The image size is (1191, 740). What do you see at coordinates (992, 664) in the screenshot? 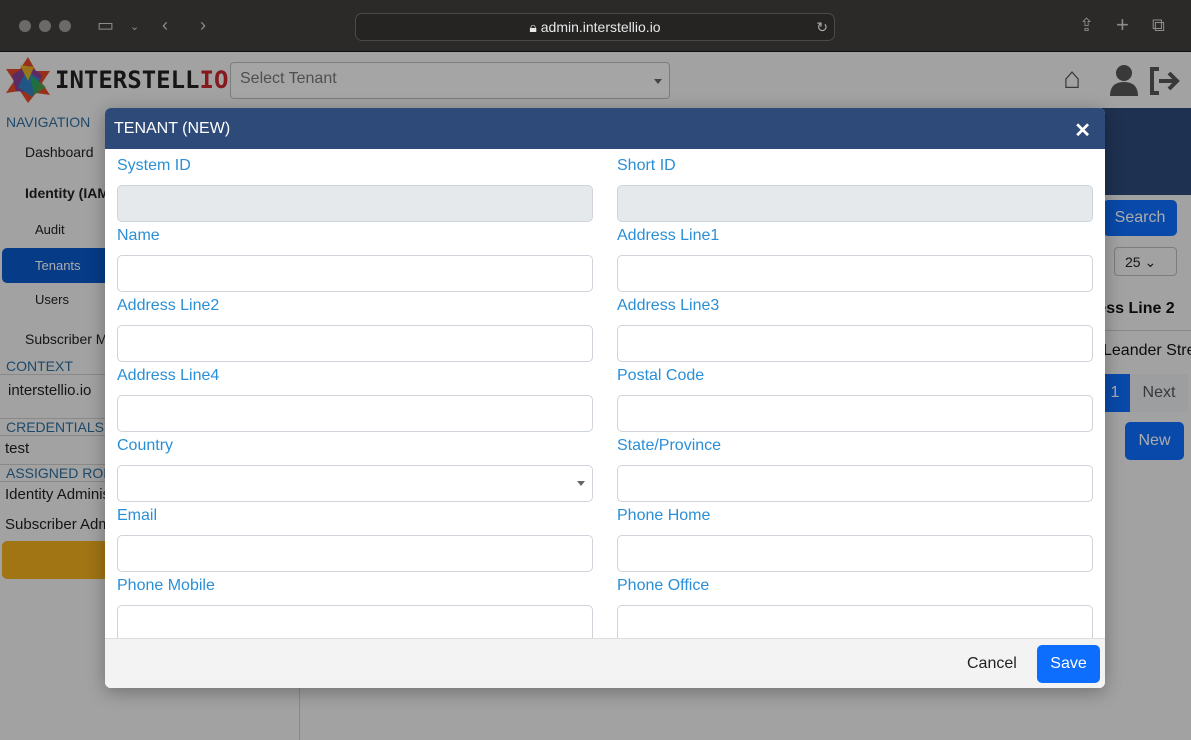
I see `cancel-button: Cancel` at bounding box center [992, 664].